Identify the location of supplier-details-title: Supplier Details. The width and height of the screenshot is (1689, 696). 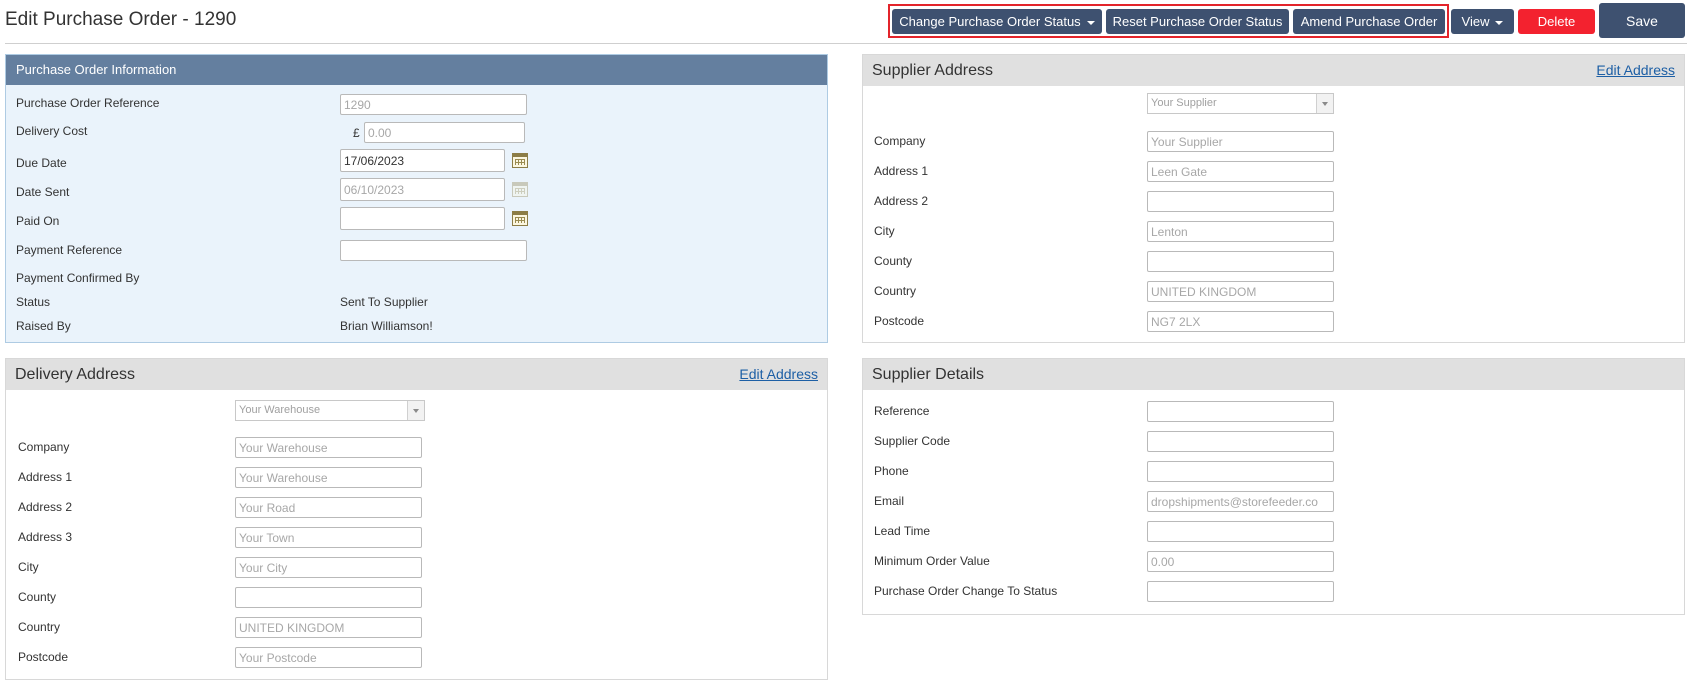
(928, 374).